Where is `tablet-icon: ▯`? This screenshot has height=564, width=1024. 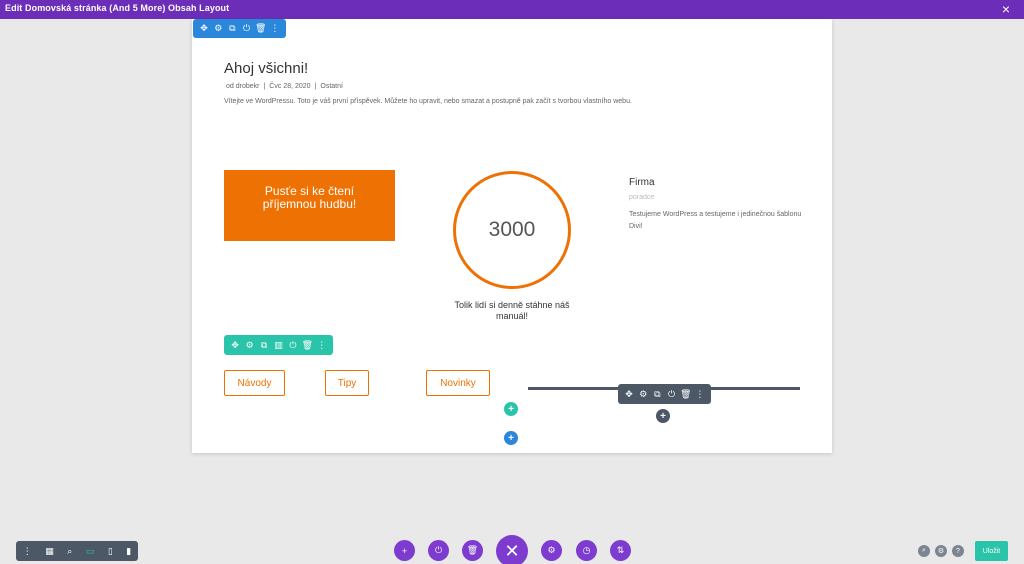 tablet-icon: ▯ is located at coordinates (110, 551).